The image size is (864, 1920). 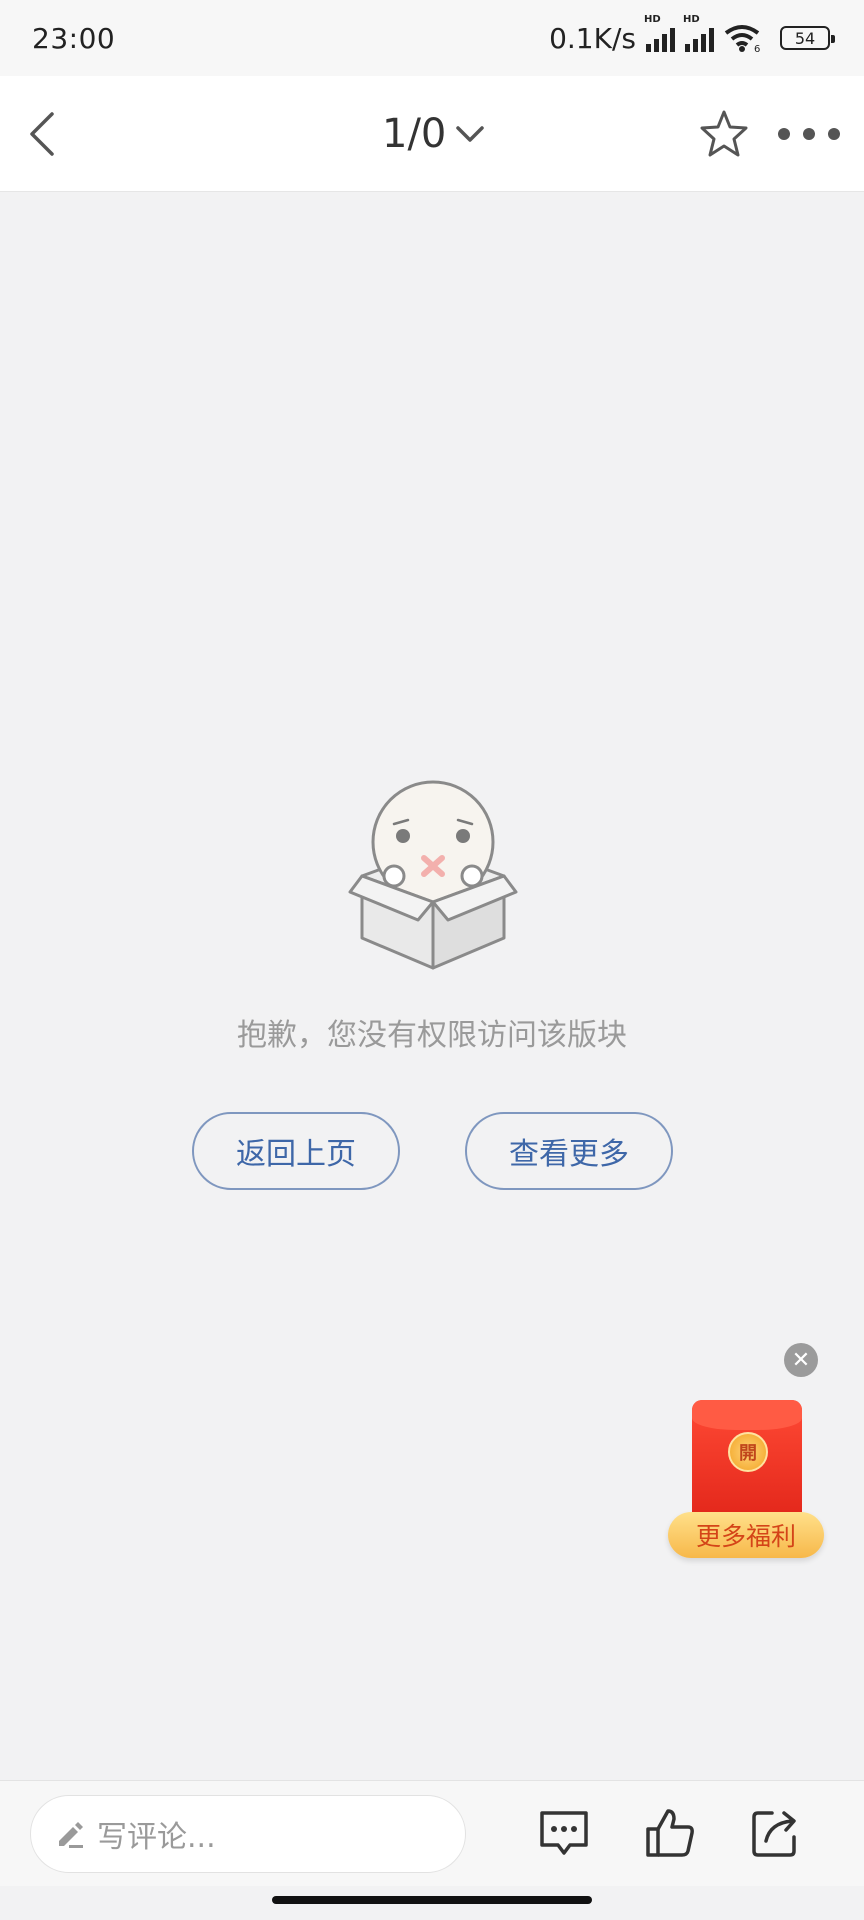 I want to click on share-button, so click(x=776, y=1833).